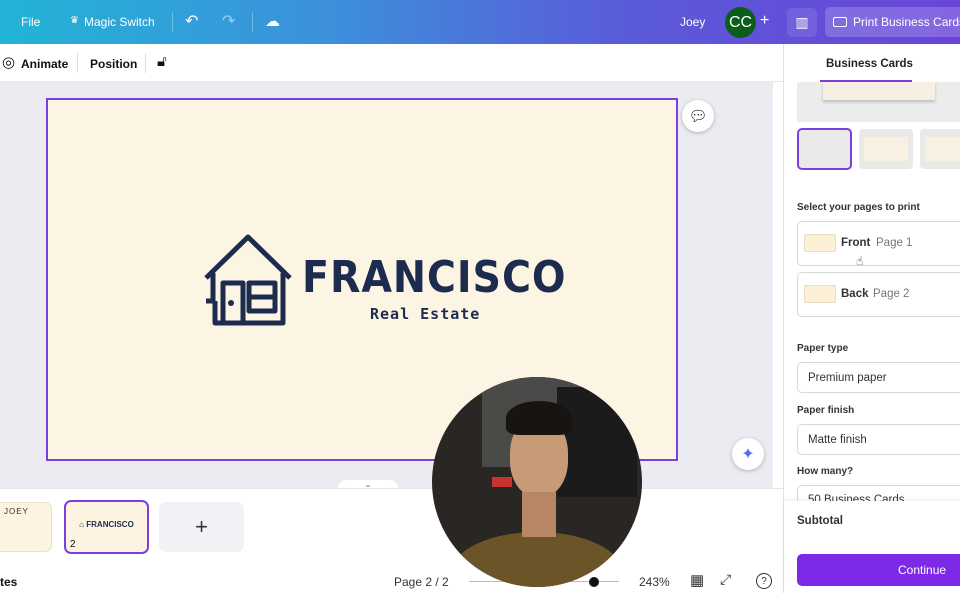 This screenshot has height=593, width=960. I want to click on cloud-saved-icon: ☁, so click(272, 21).